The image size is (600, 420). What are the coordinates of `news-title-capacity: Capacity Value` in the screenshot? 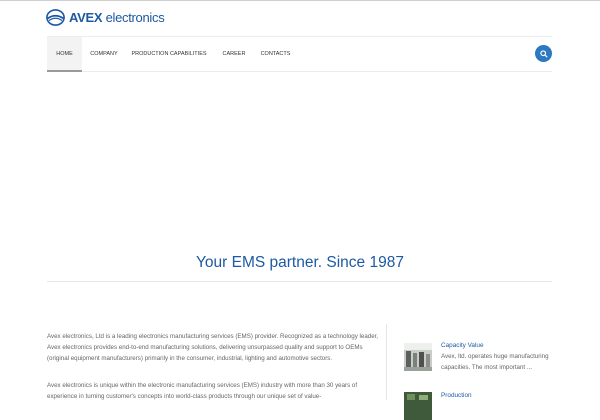 It's located at (462, 345).